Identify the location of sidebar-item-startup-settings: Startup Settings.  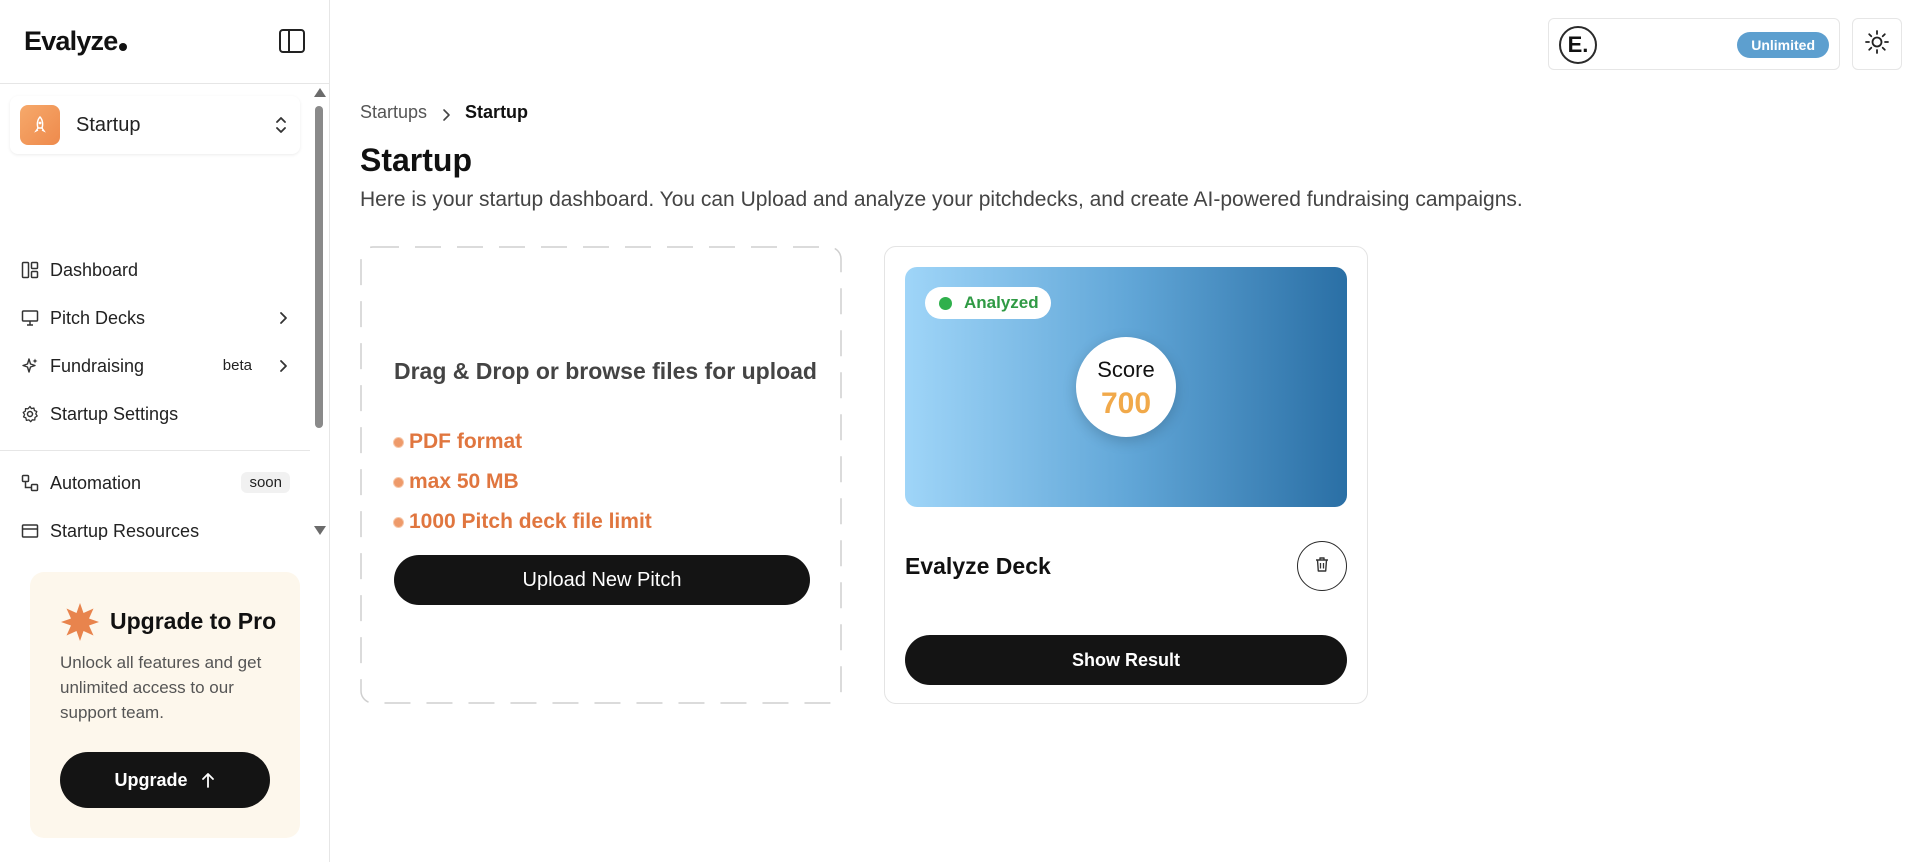
(155, 414).